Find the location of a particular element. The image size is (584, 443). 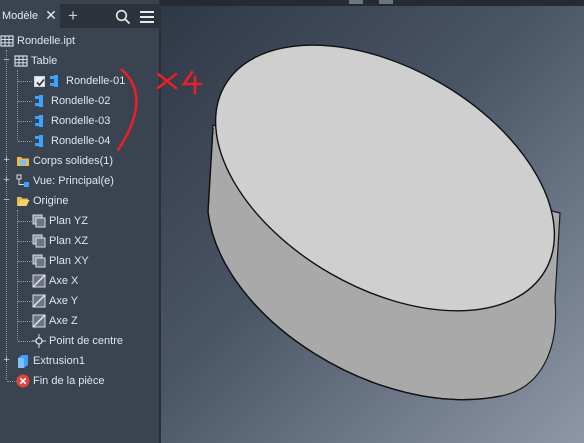

hamburger-menu-icon is located at coordinates (147, 17).